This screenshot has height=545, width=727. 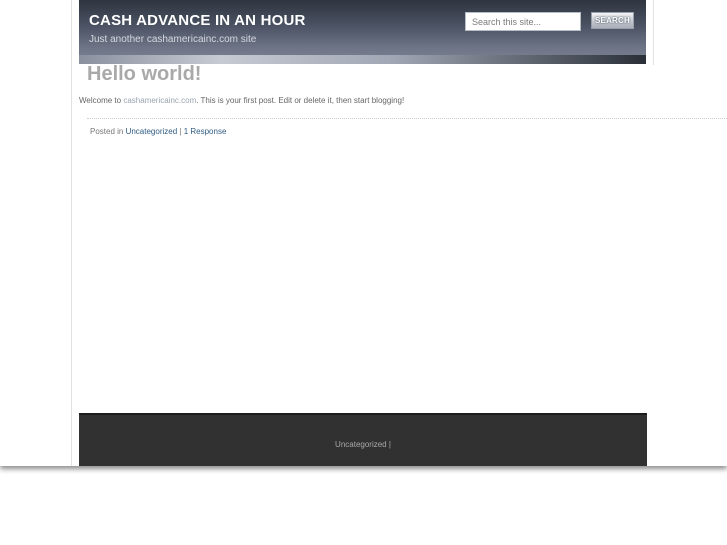 I want to click on frame-right-border, so click(x=653, y=32).